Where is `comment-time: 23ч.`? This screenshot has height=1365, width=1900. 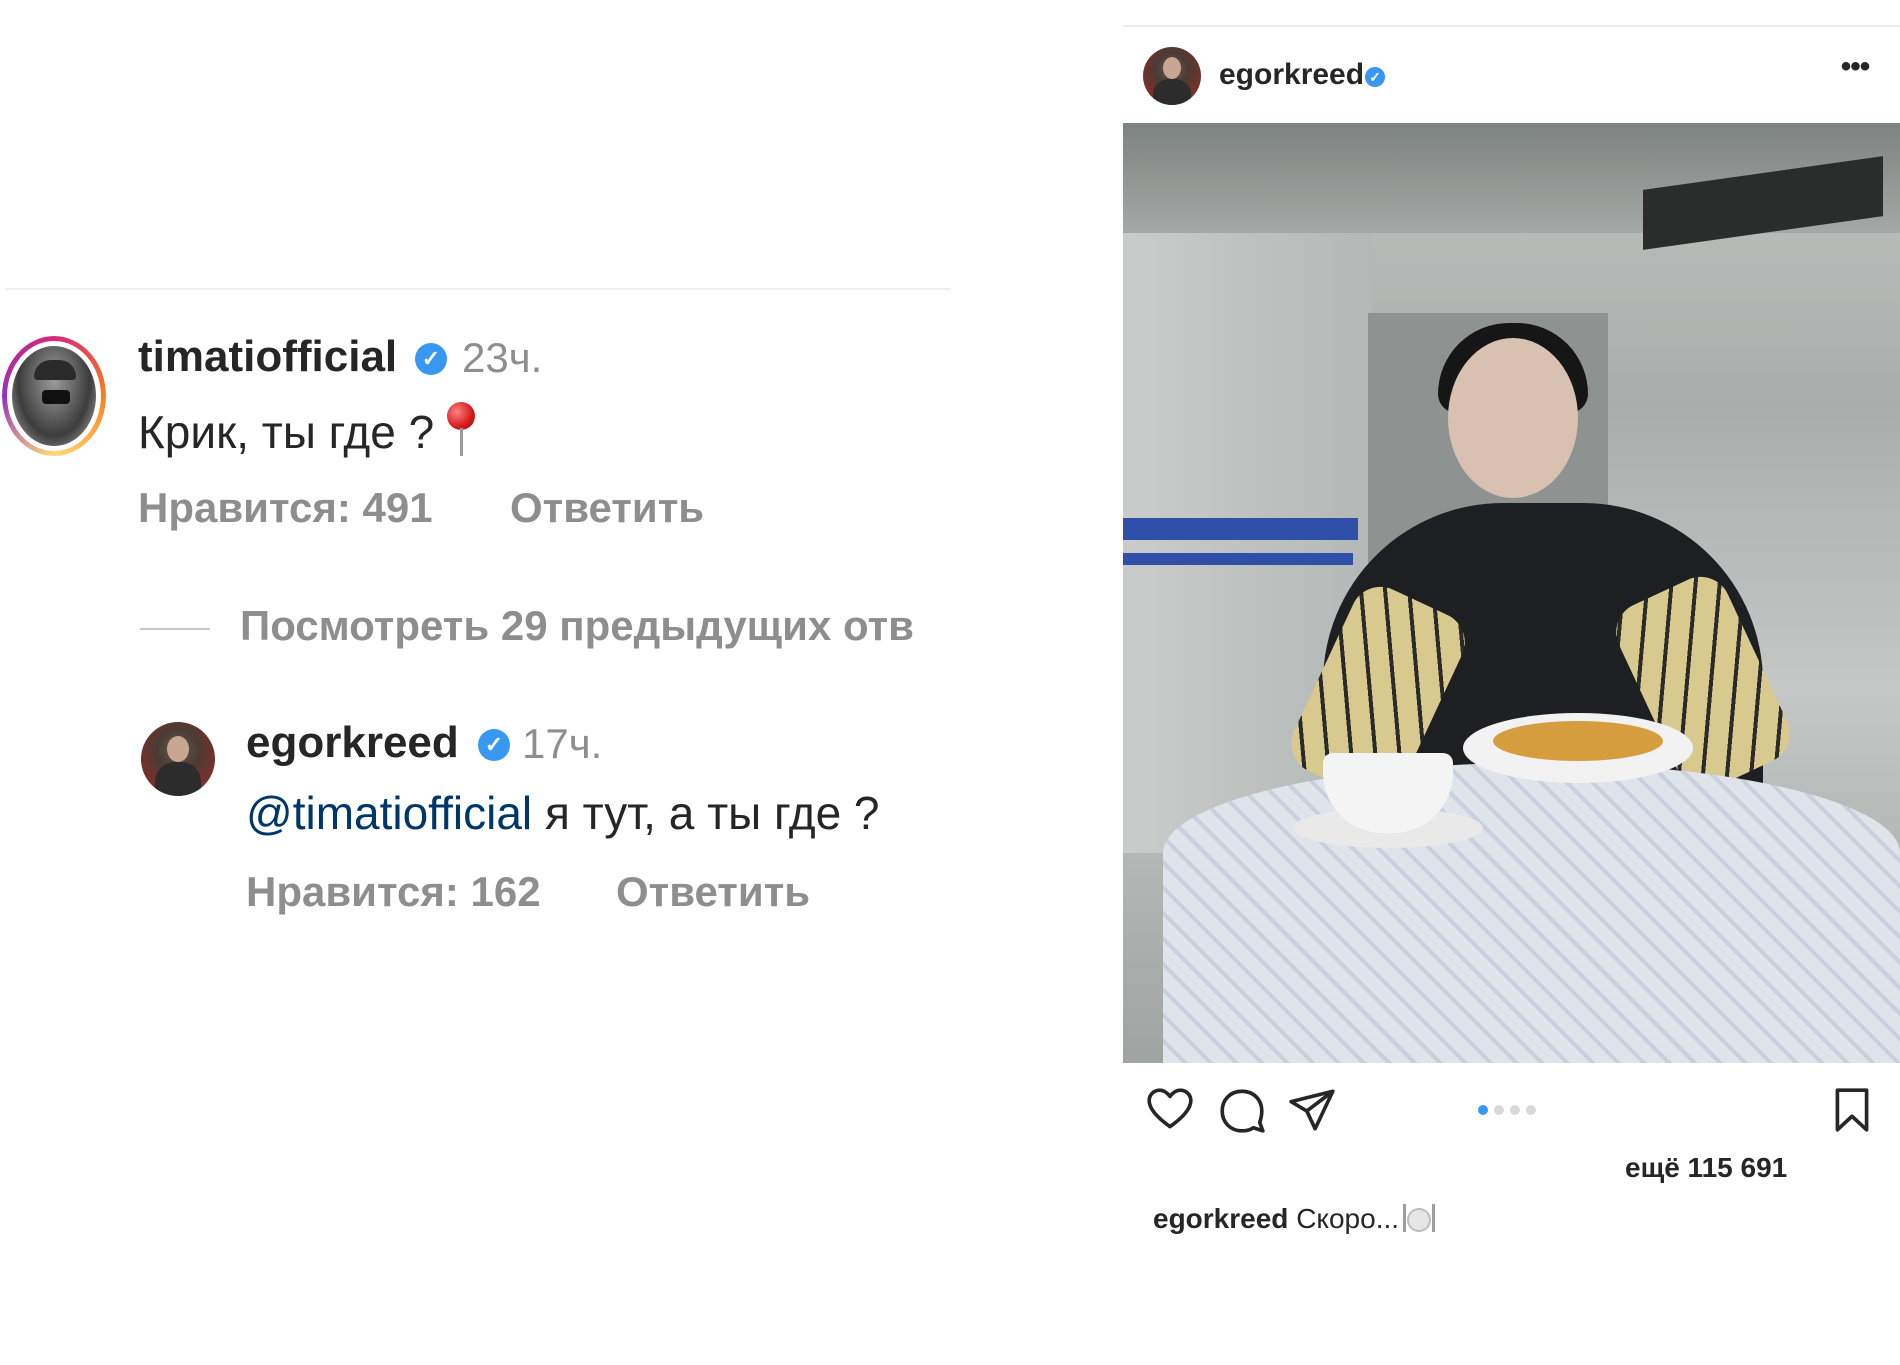
comment-time: 23ч. is located at coordinates (502, 357).